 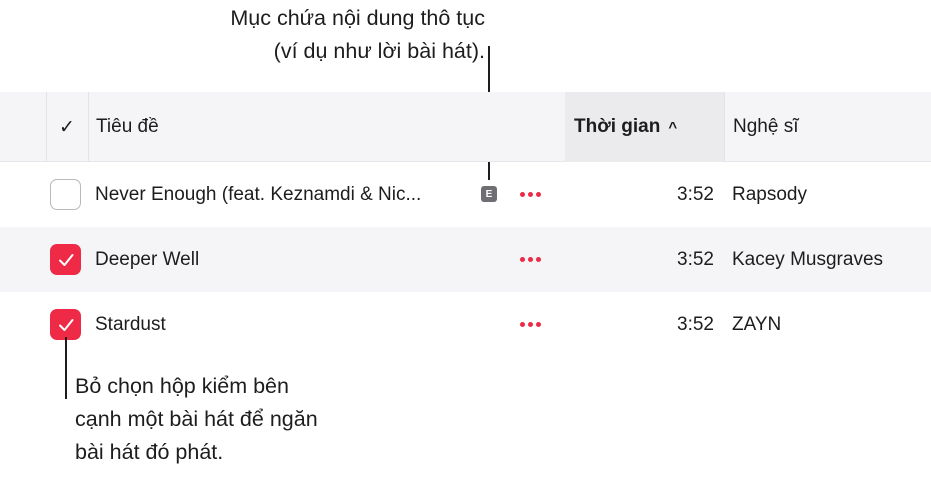 I want to click on header-artist-column: Nghệ sĩ, so click(x=765, y=127).